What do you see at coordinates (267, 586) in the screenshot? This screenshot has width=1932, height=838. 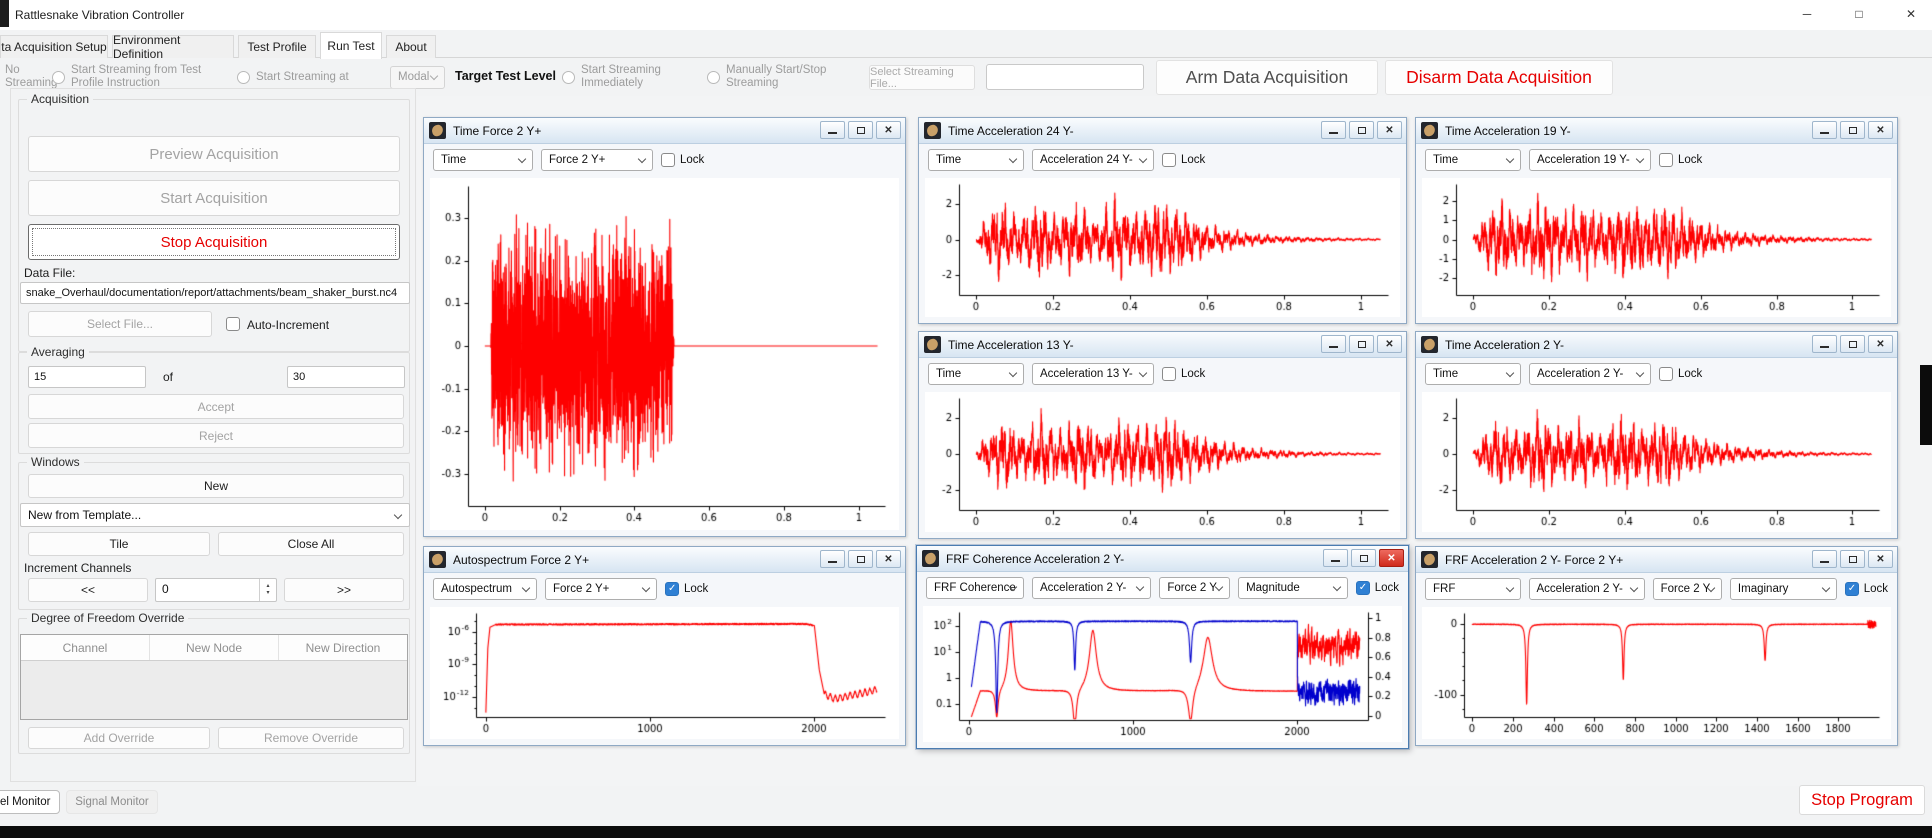 I see `spin-up-icon: ▴` at bounding box center [267, 586].